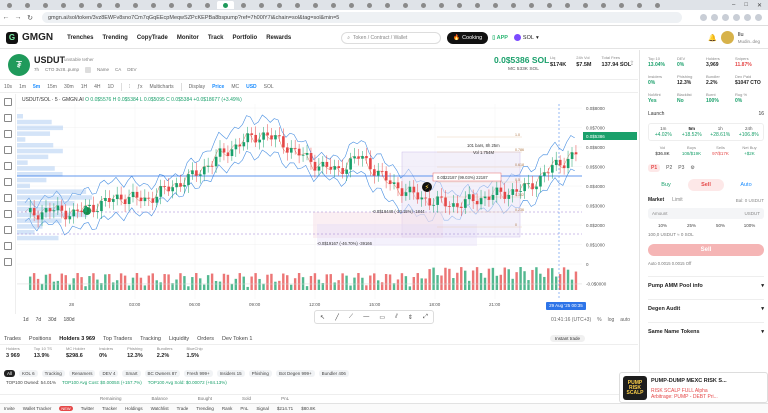 This screenshot has width=768, height=413. I want to click on nav-rewards: Rewards, so click(278, 38).